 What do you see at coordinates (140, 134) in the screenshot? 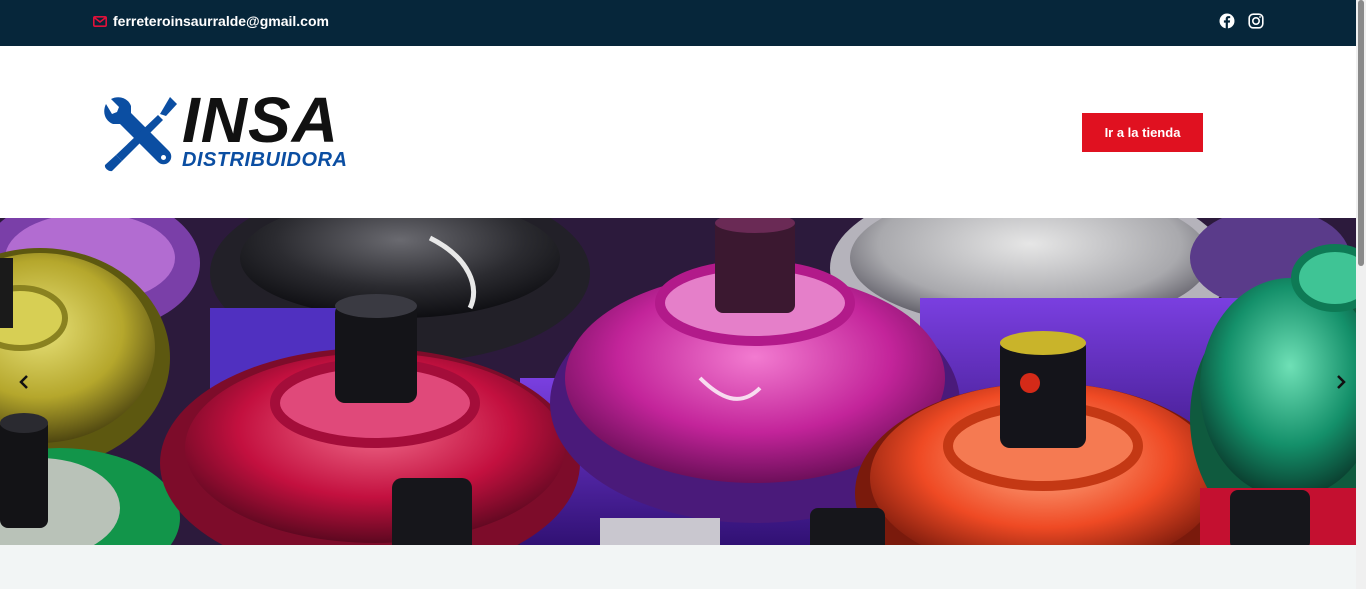
I see `wrench-screwdriver-icon` at bounding box center [140, 134].